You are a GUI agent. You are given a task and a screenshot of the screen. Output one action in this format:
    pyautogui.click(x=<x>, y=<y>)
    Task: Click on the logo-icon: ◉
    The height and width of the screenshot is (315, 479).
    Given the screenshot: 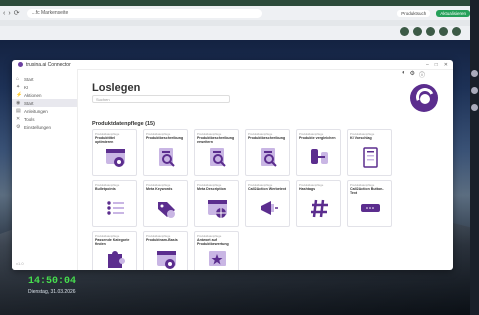 What is the action you would take?
    pyautogui.click(x=18, y=102)
    